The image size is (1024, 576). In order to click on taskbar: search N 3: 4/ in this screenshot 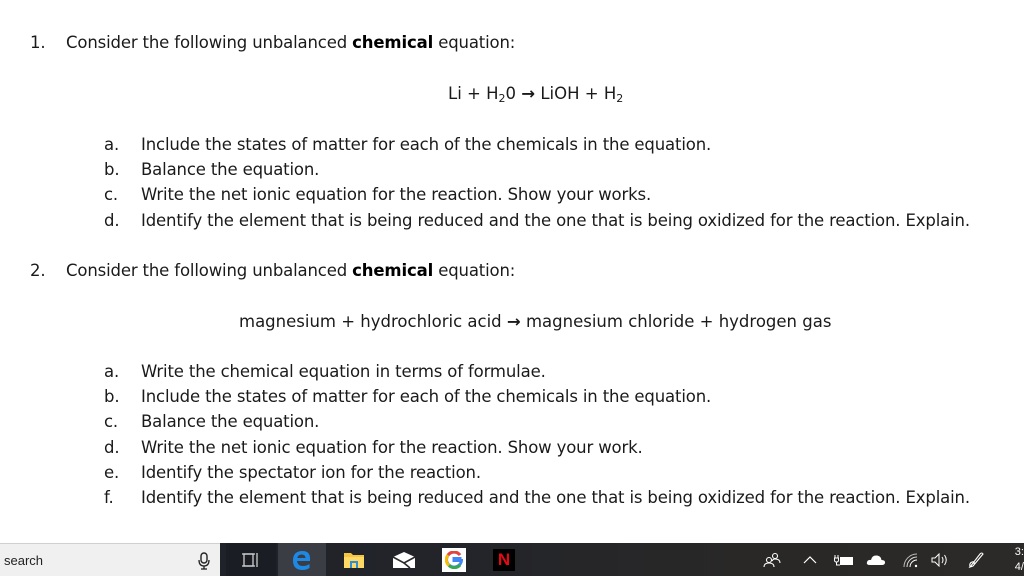, I will do `click(512, 559)`.